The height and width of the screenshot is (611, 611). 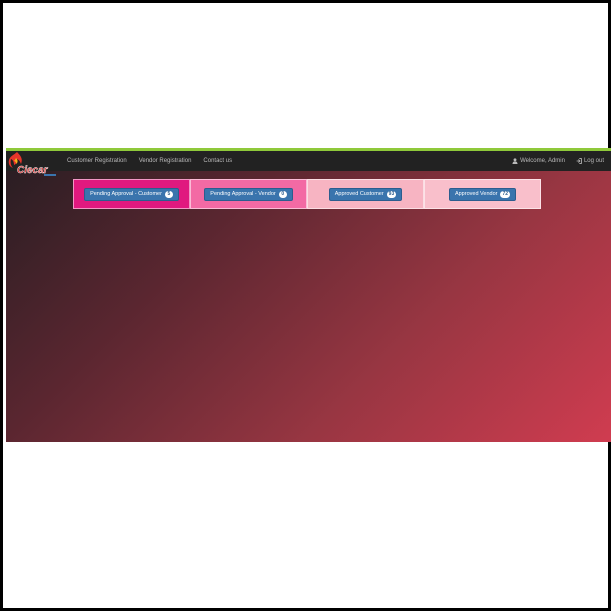 I want to click on logout-icon, so click(x=579, y=161).